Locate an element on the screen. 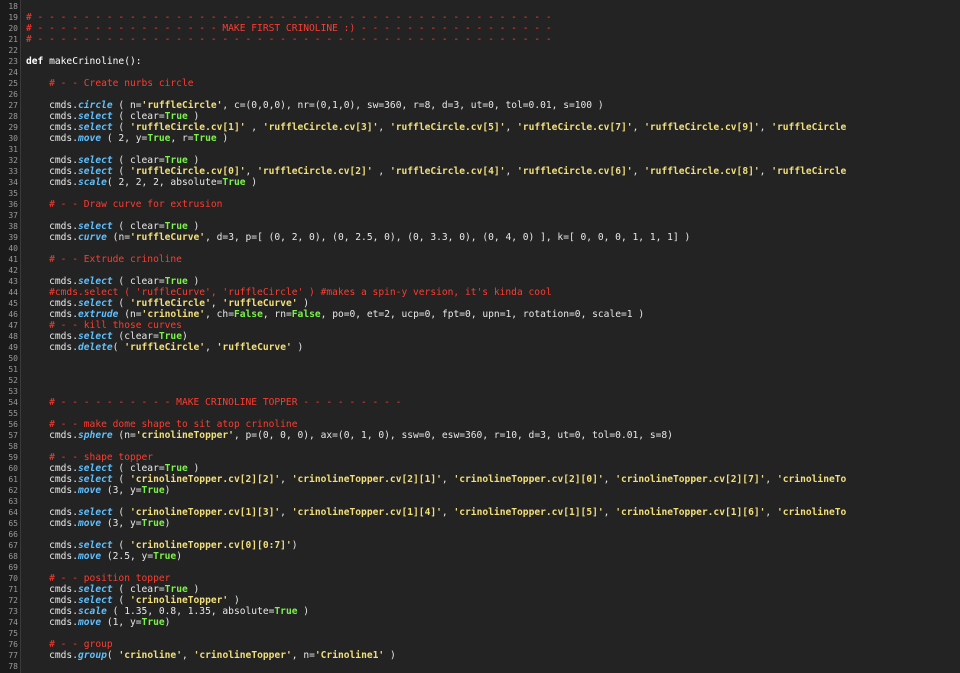 The height and width of the screenshot is (673, 960). code-line: # - - Draw curve for extrusion is located at coordinates (135, 204).